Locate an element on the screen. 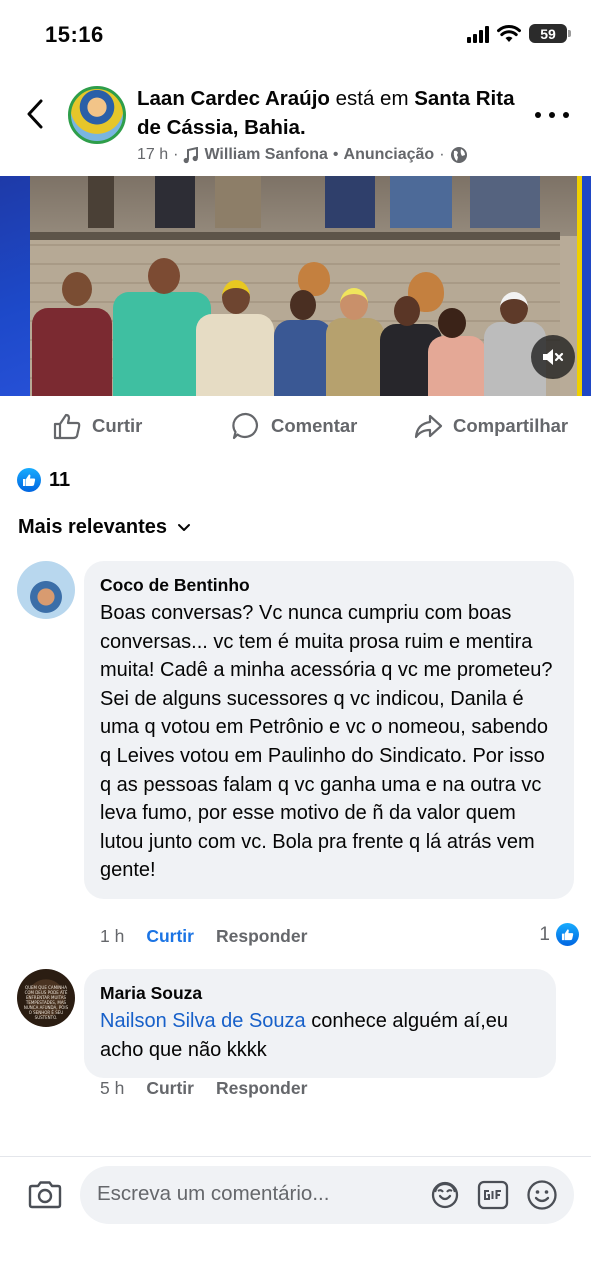 This screenshot has height=1280, width=591. music-artist: William Sanfona is located at coordinates (265, 155).